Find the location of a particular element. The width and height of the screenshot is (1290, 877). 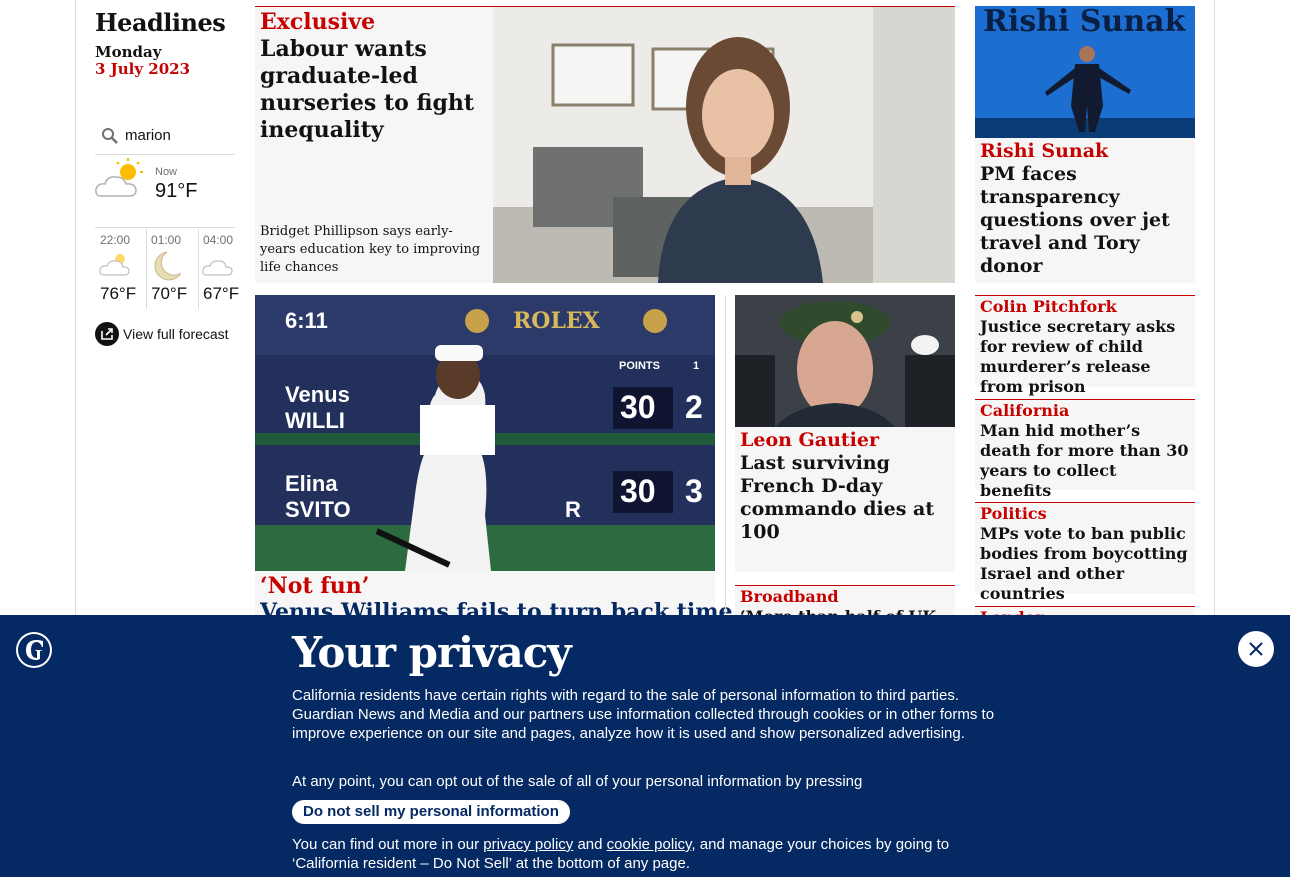

close-icon is located at coordinates (1256, 649).